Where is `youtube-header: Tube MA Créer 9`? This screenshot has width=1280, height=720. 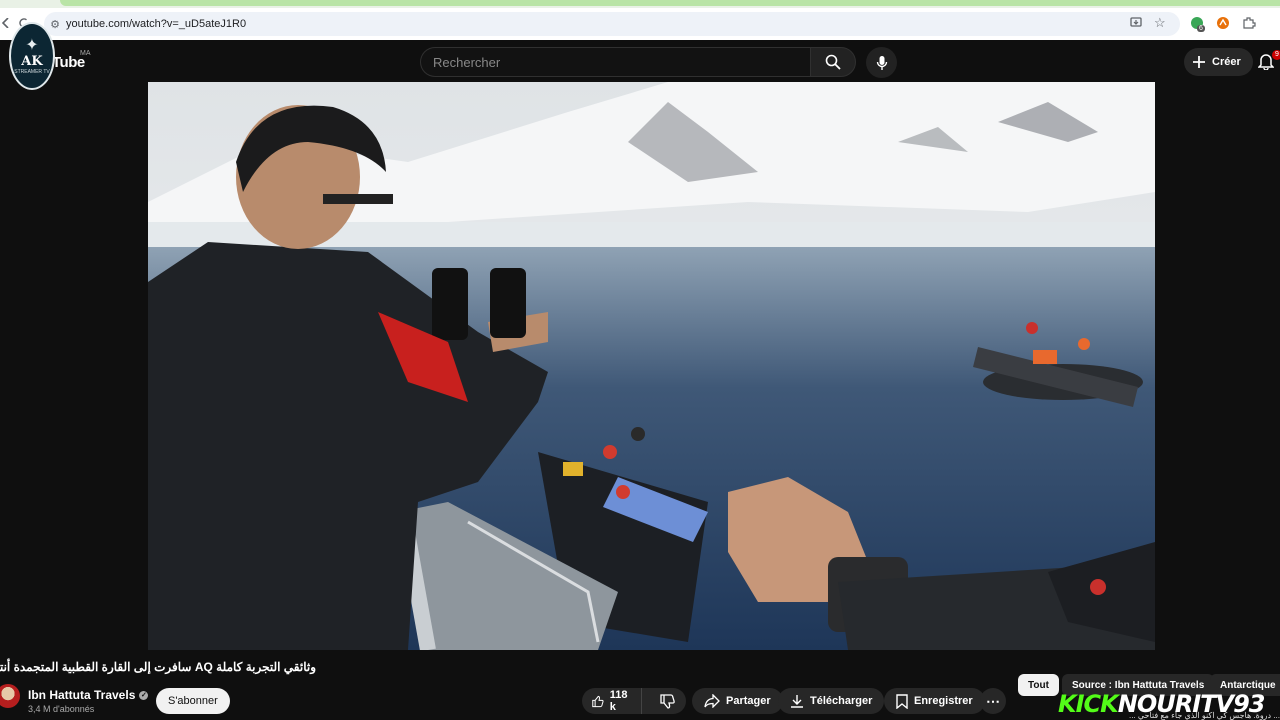 youtube-header: Tube MA Créer 9 is located at coordinates (640, 61).